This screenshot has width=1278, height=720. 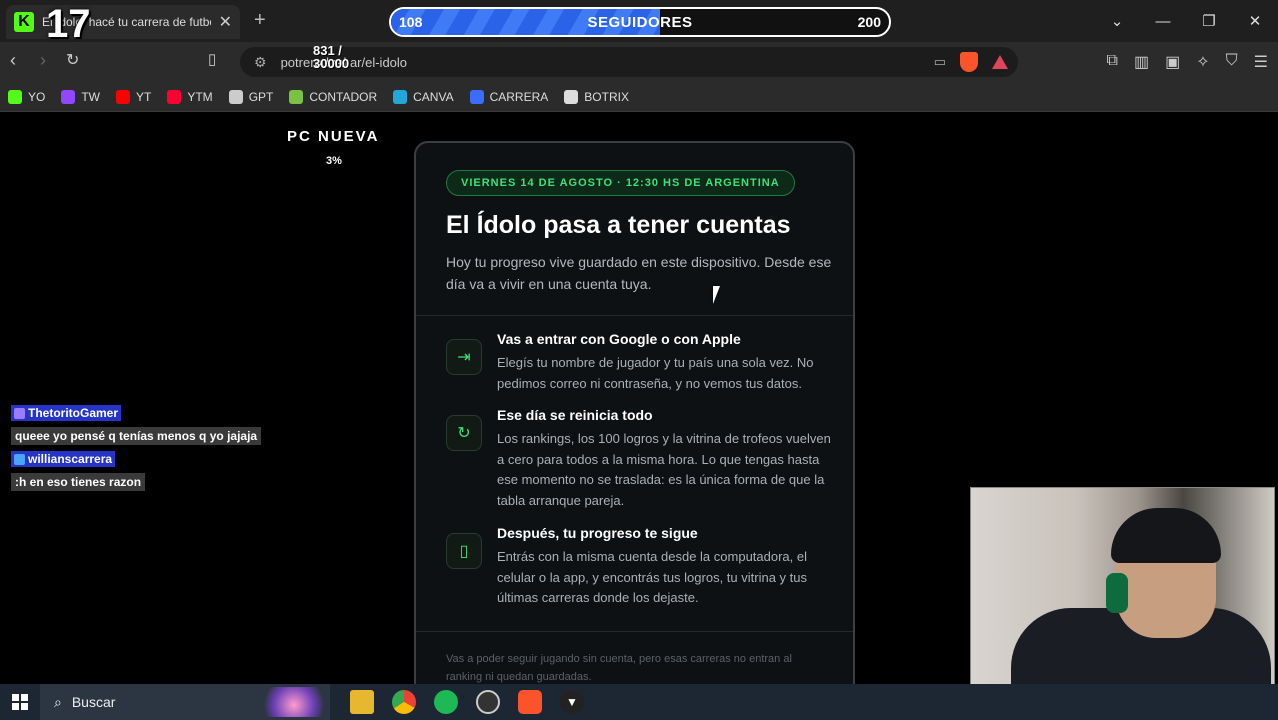 I want to click on bookmark-item: YT, so click(x=134, y=96).